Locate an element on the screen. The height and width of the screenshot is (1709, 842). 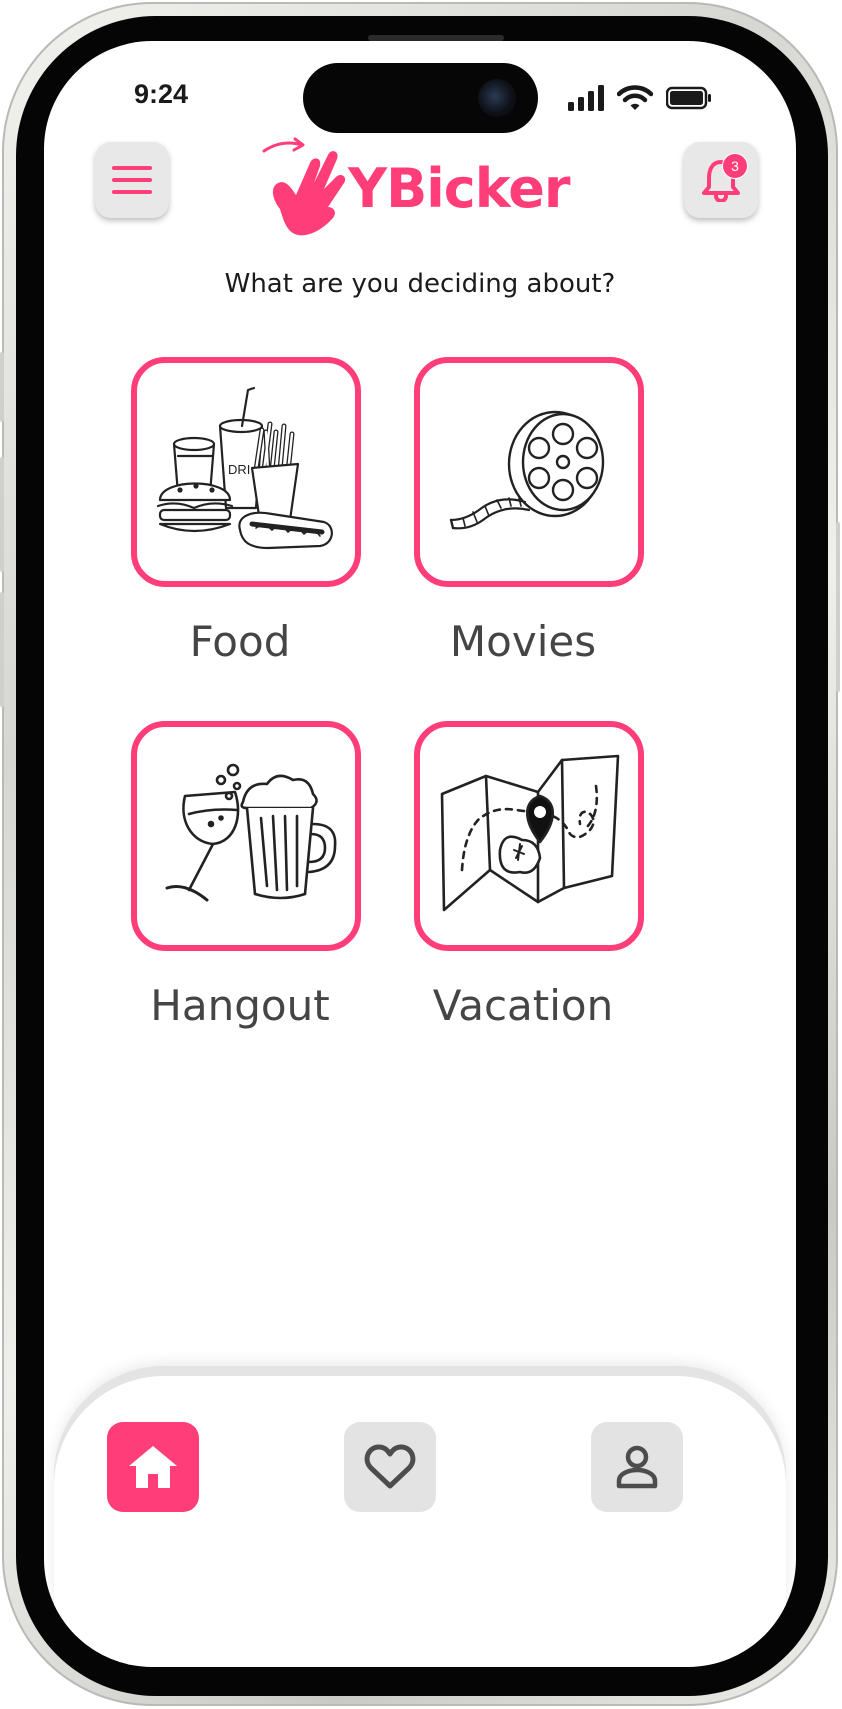
category-vacation-label: Vacation is located at coordinates (523, 1005).